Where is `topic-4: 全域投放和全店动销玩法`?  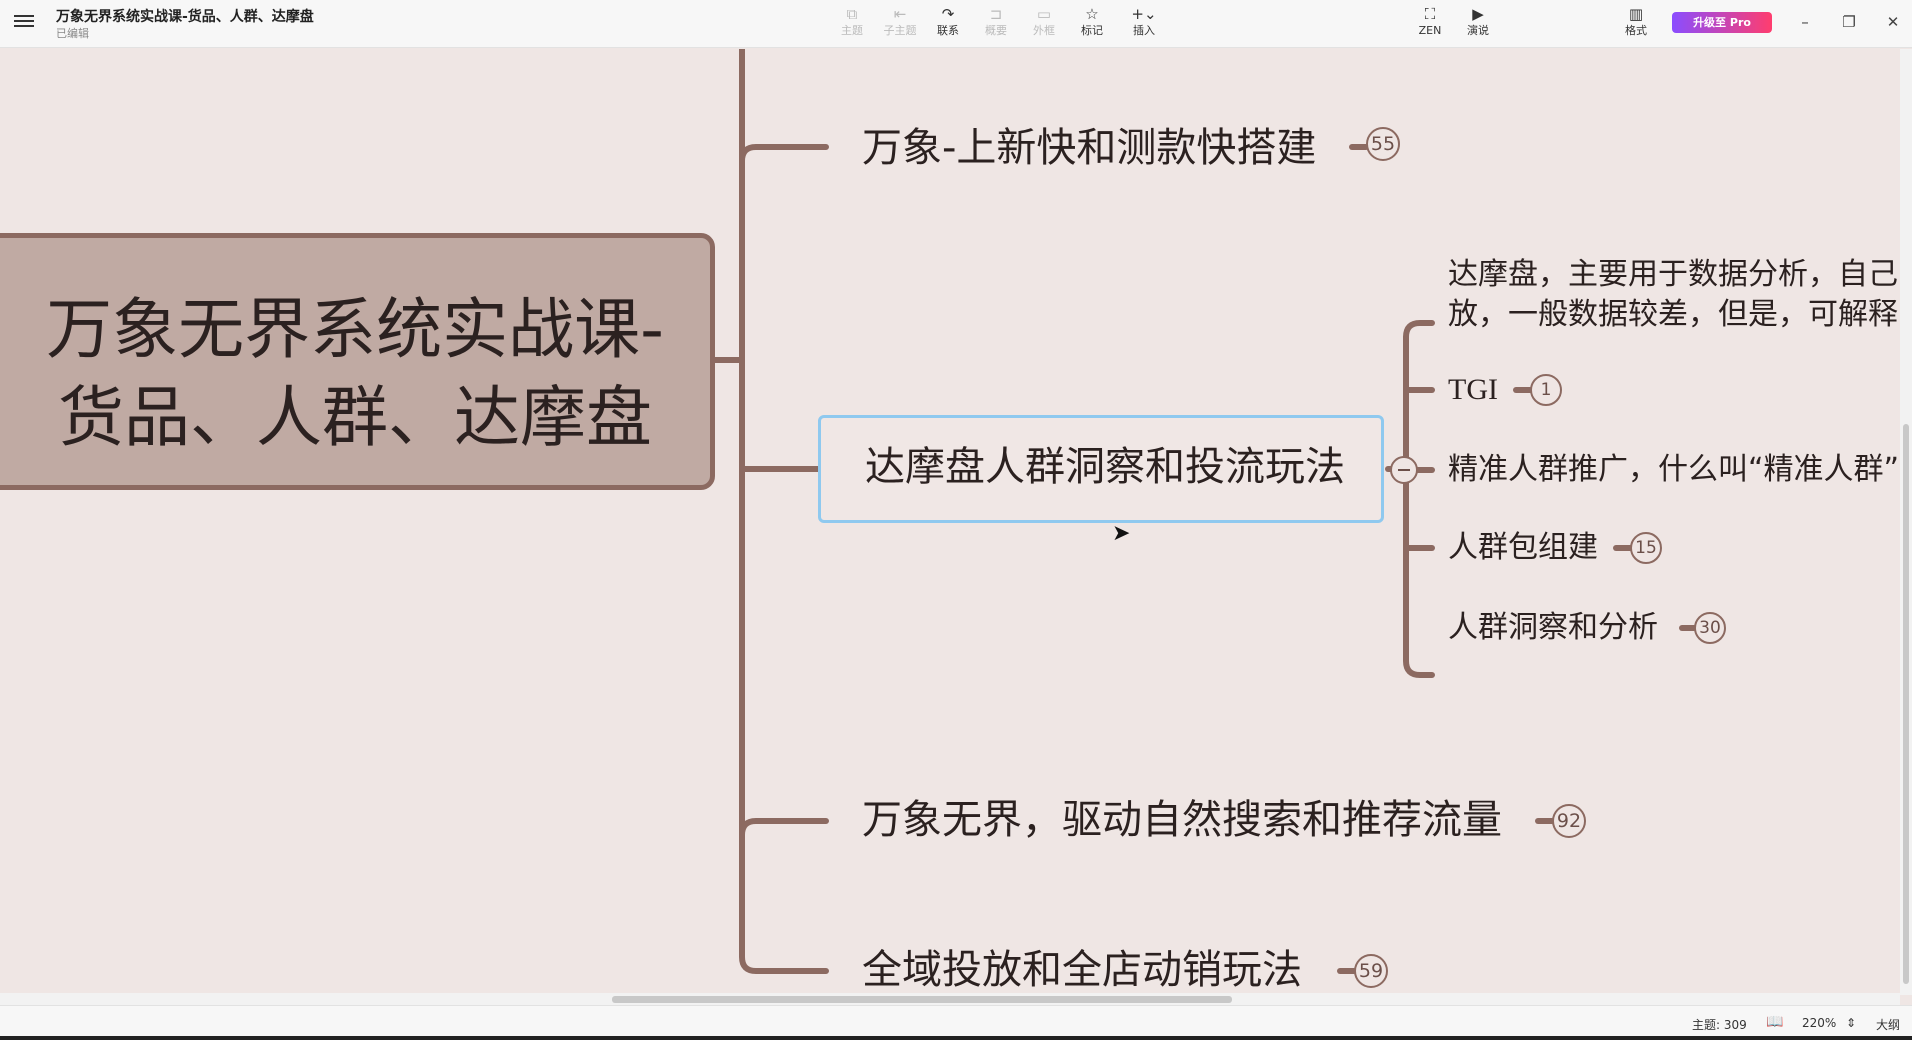
topic-4: 全域投放和全店动销玩法 is located at coordinates (1082, 970).